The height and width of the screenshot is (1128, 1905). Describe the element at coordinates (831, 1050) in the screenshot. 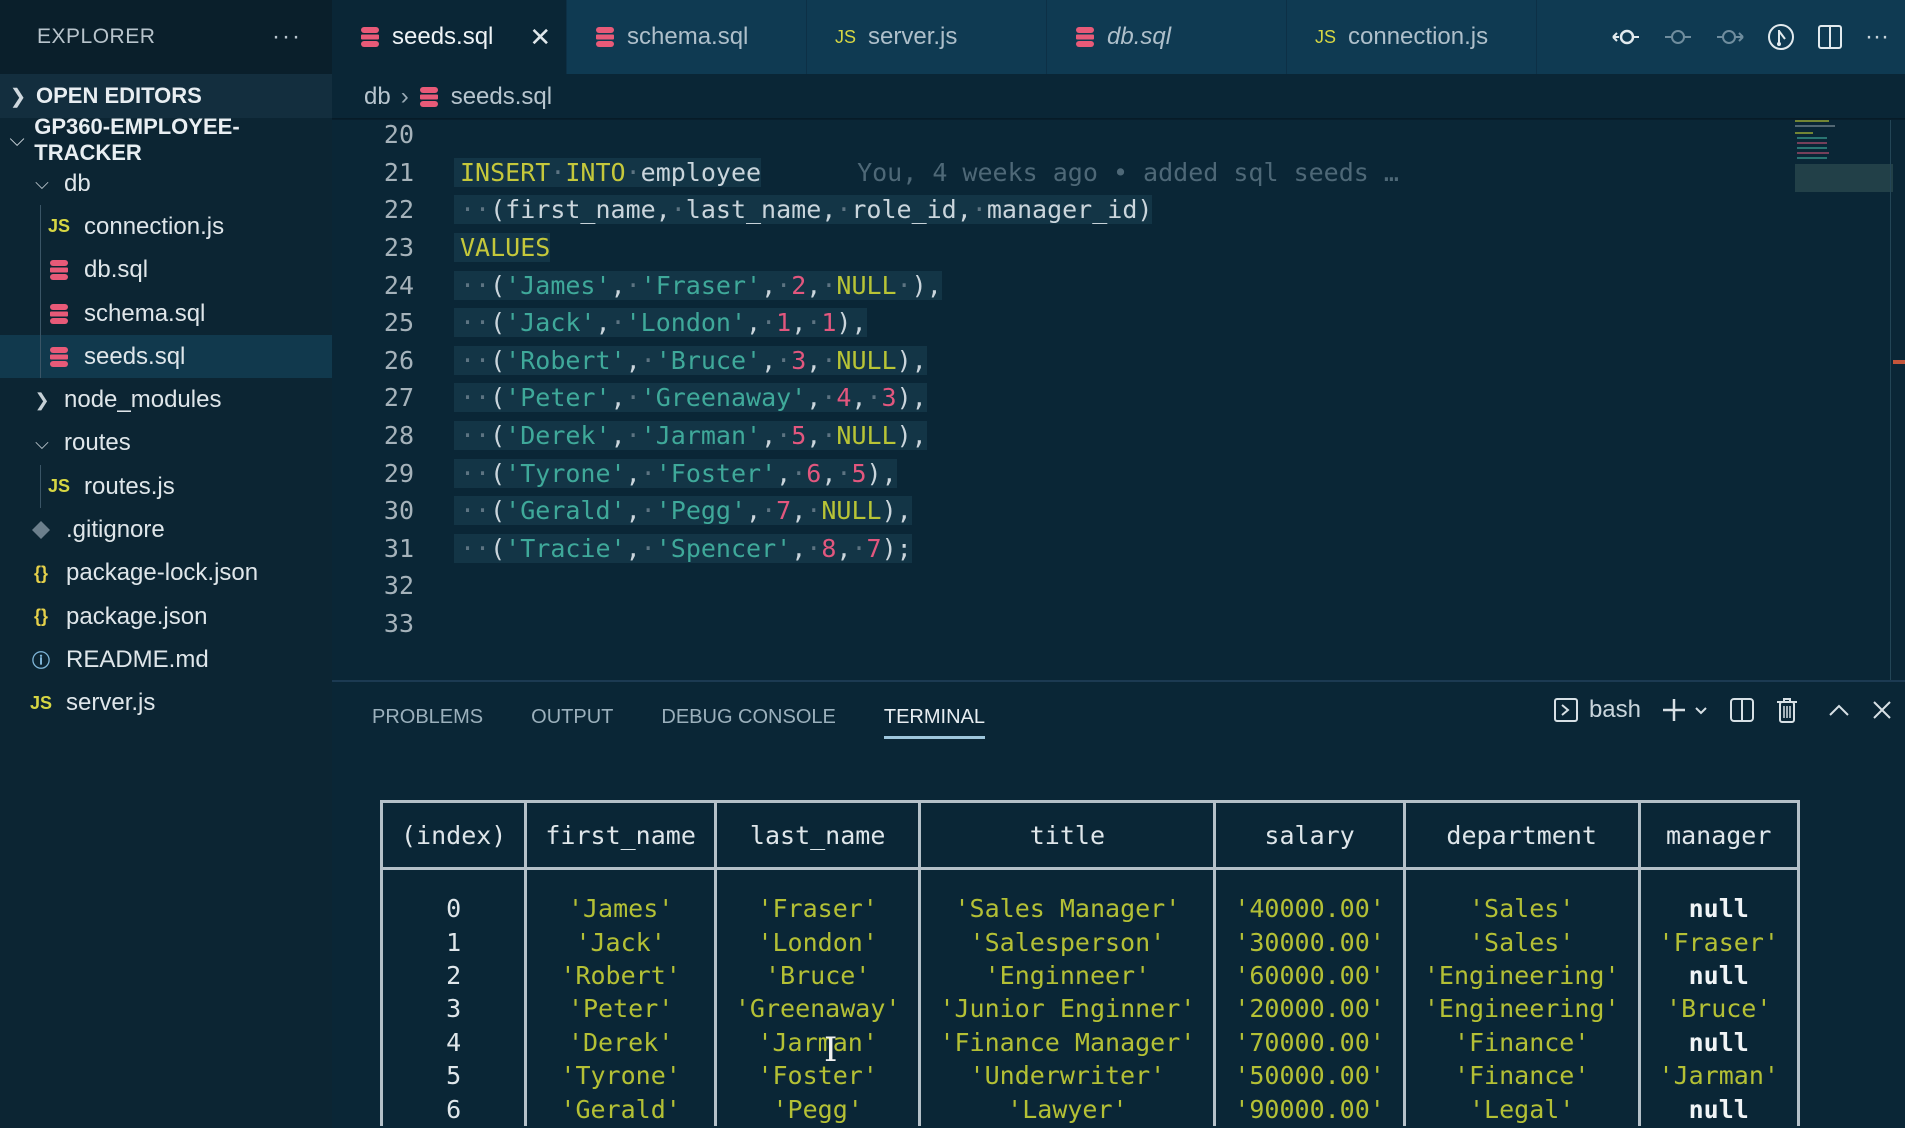

I see `mouse-ibeam-cursor: I` at that location.